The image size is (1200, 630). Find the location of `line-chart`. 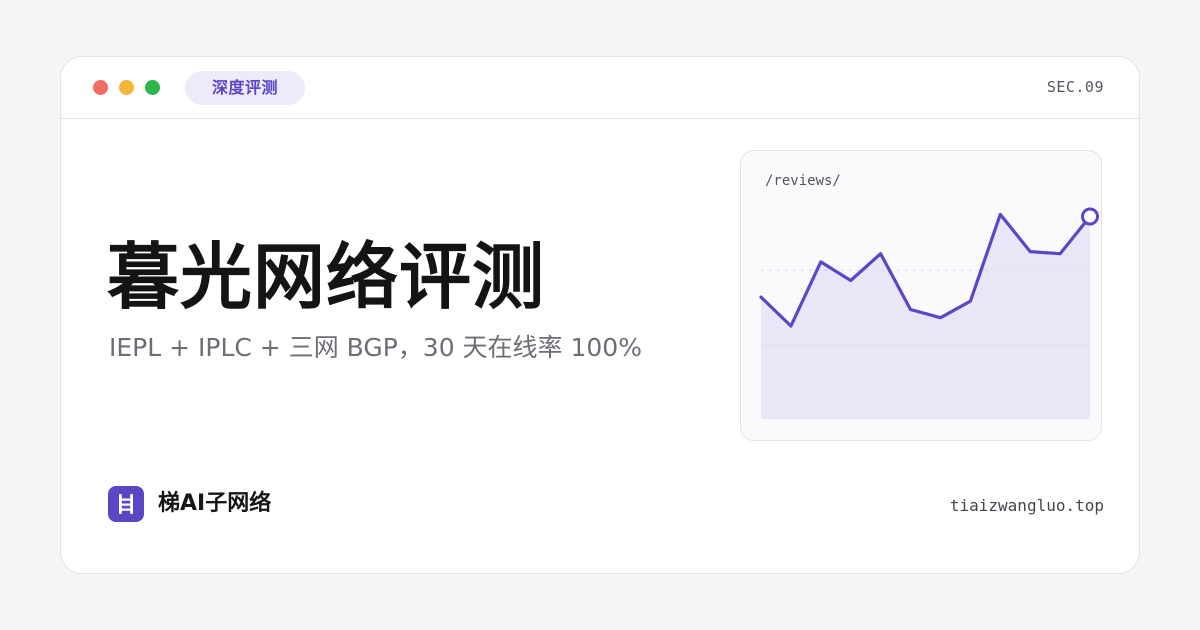

line-chart is located at coordinates (929, 313).